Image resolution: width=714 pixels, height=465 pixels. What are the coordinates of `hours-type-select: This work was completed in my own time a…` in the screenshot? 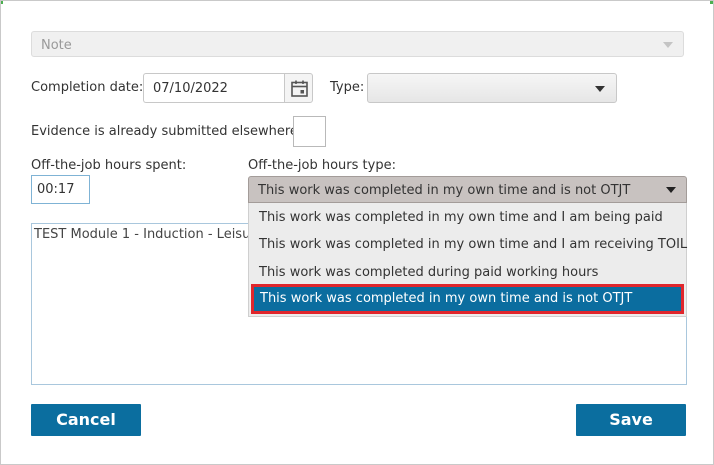 It's located at (467, 189).